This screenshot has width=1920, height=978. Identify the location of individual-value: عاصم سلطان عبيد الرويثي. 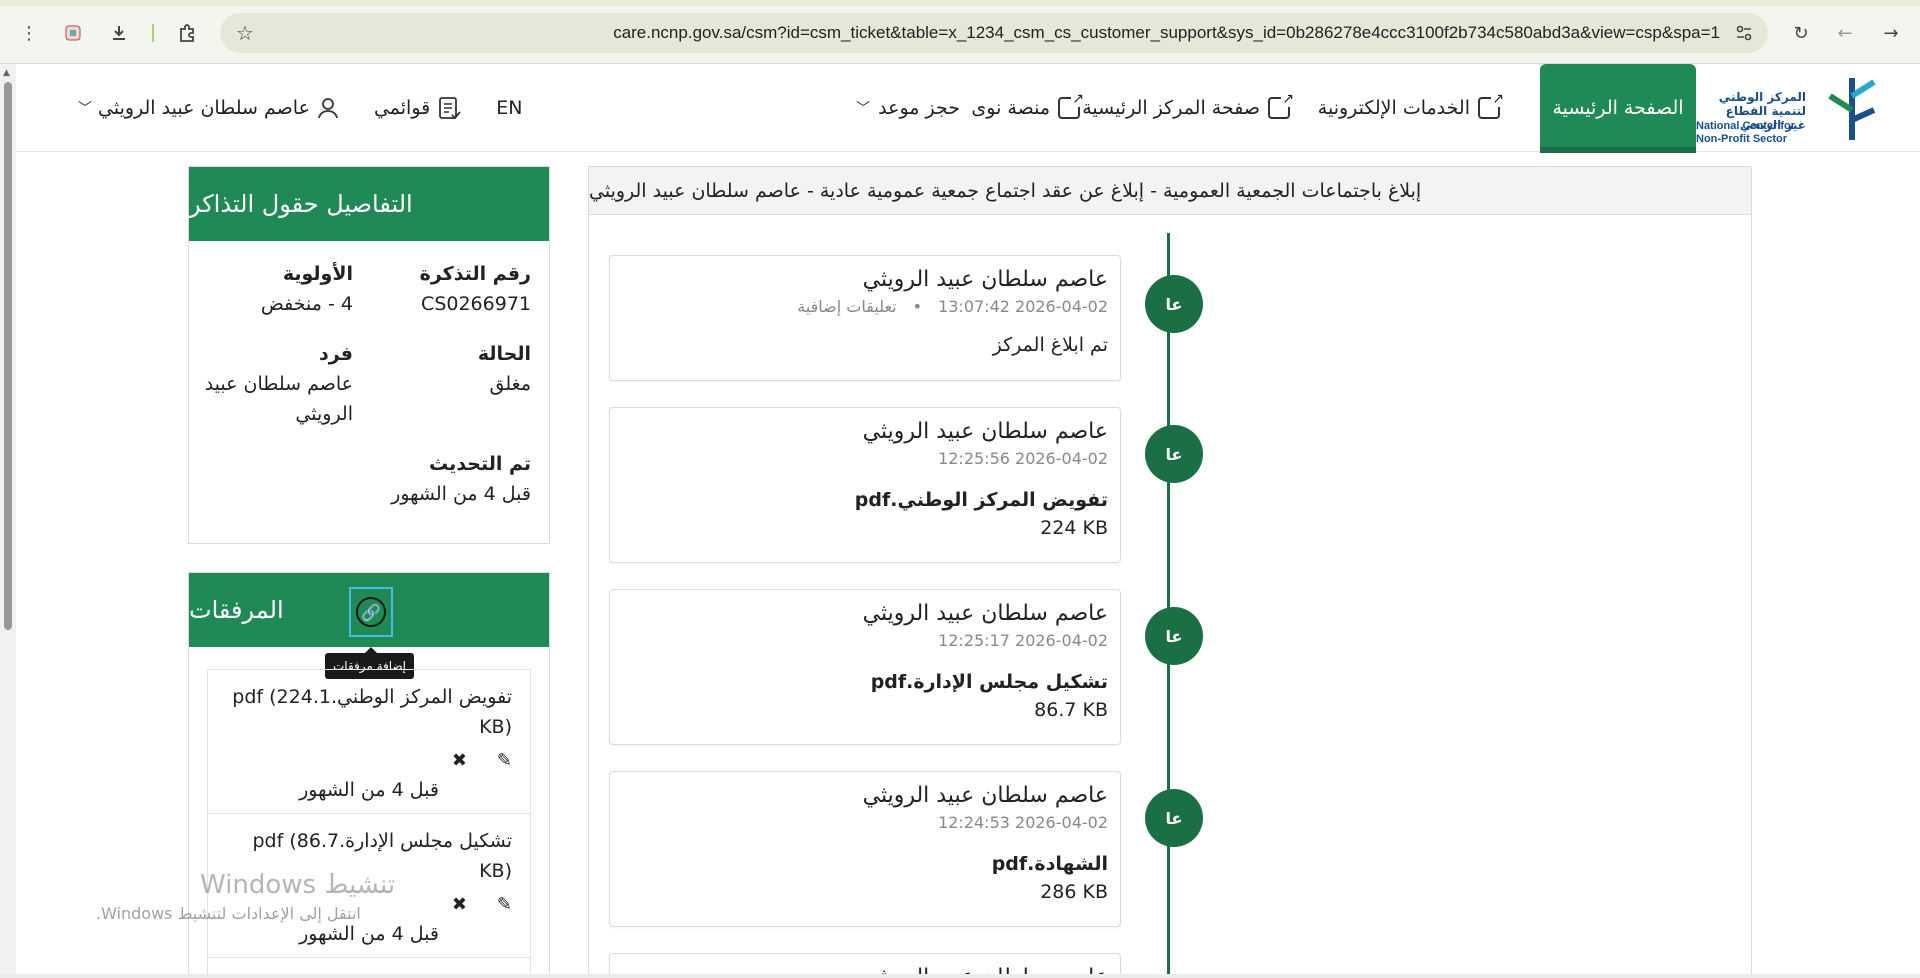
(278, 399).